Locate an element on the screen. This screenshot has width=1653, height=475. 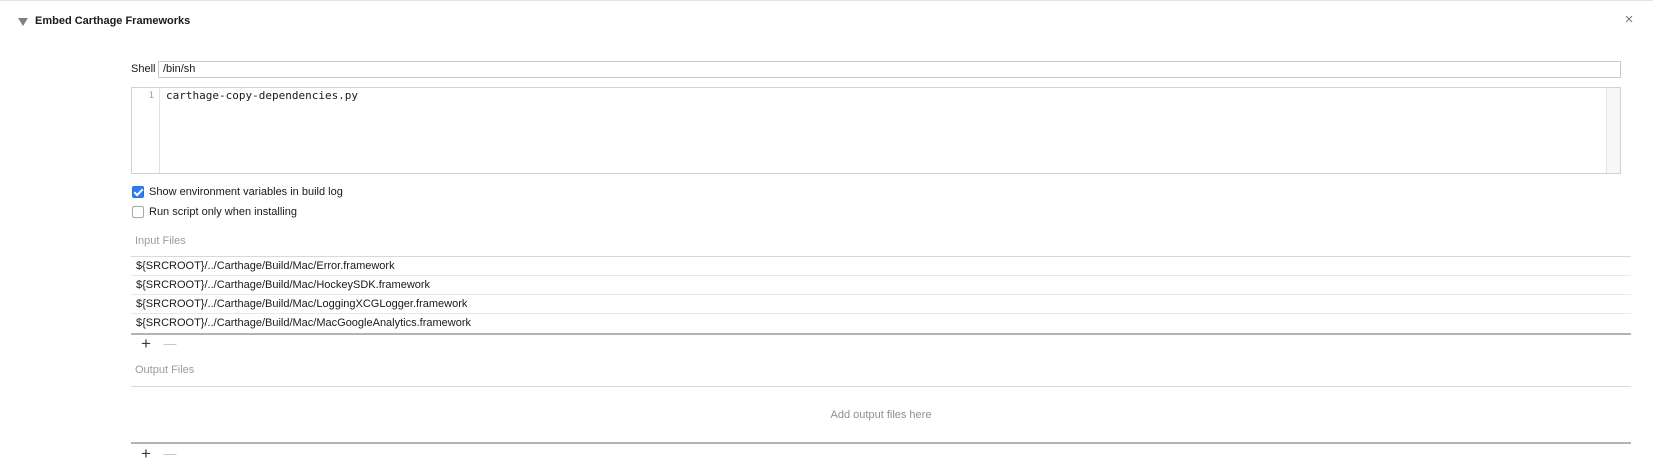
output-files-placeholder: Add output files here is located at coordinates (881, 414).